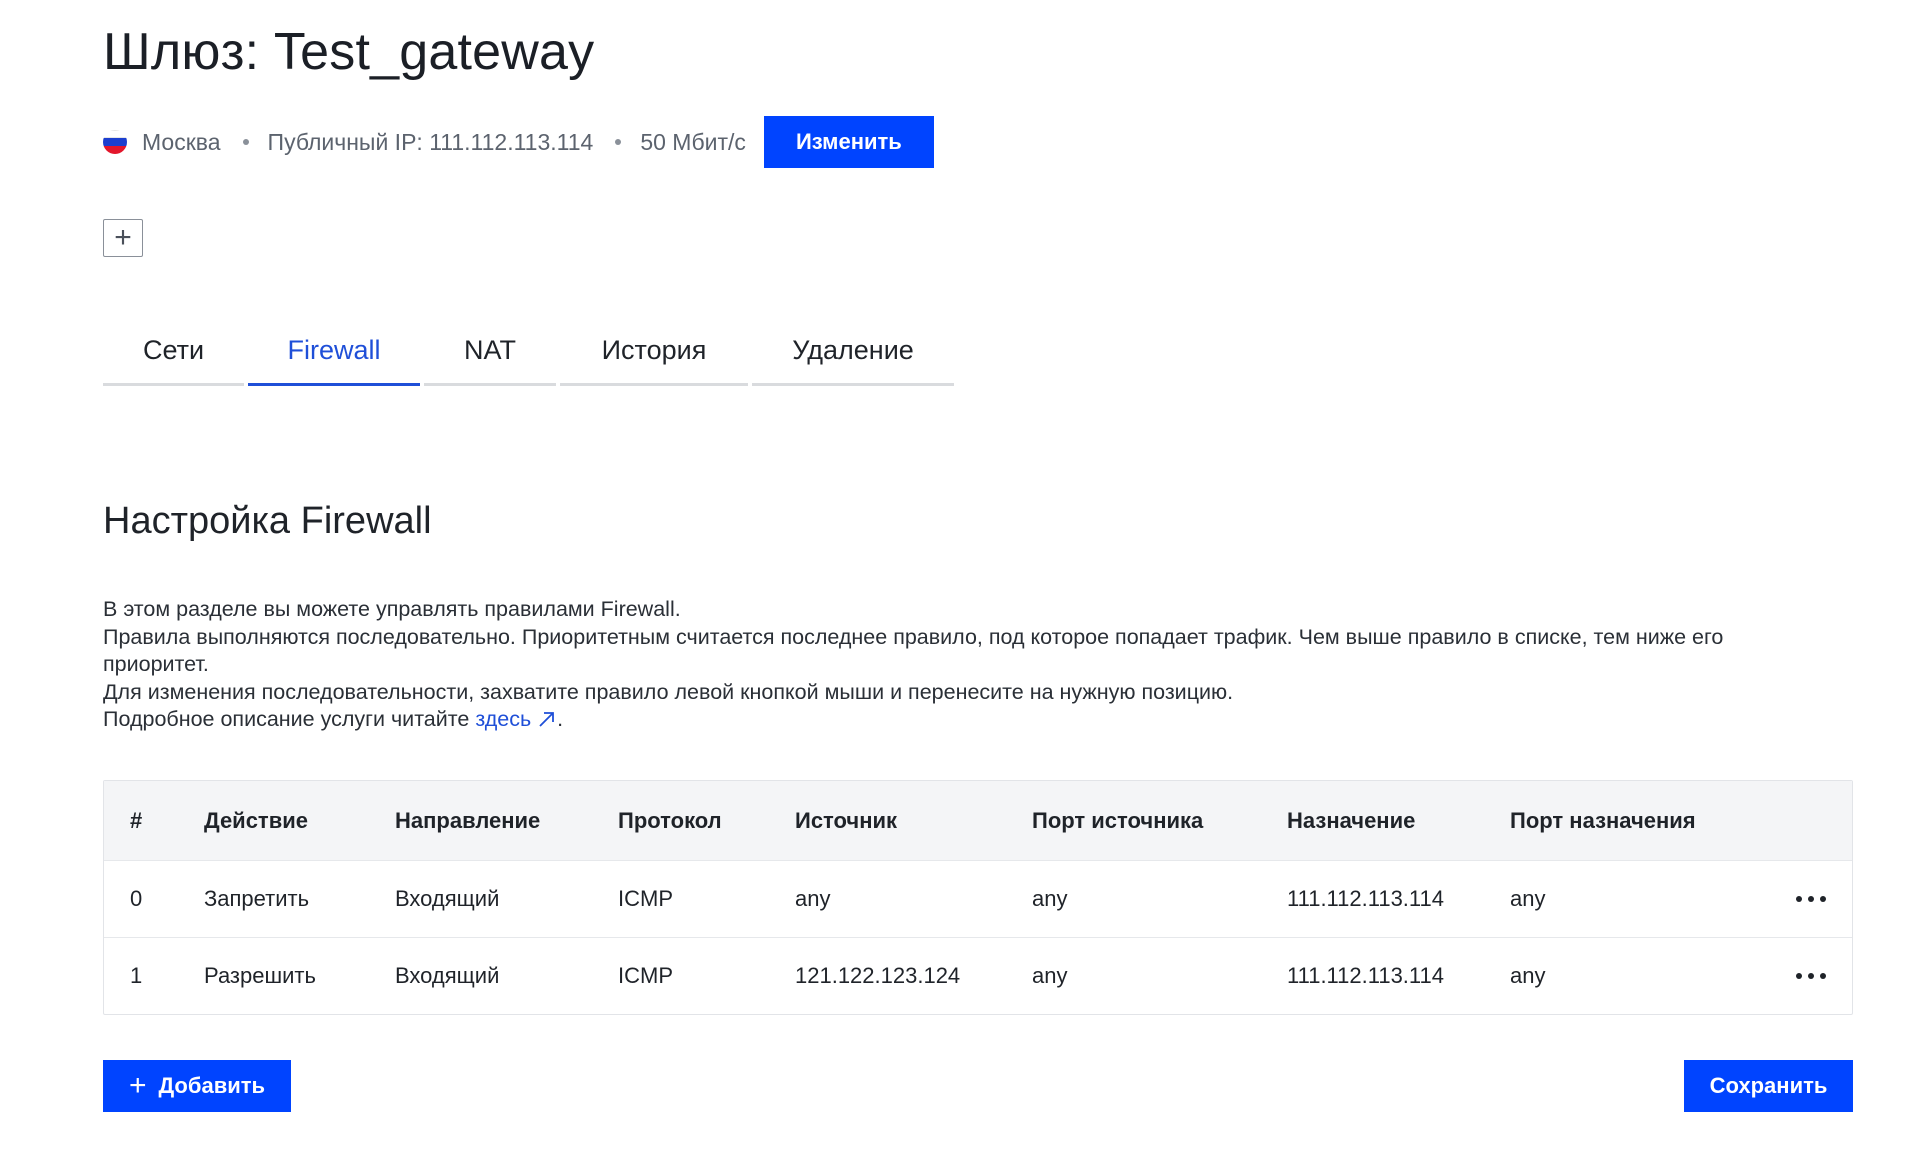 The width and height of the screenshot is (1922, 1150). I want to click on column-header-number: #, so click(136, 820).